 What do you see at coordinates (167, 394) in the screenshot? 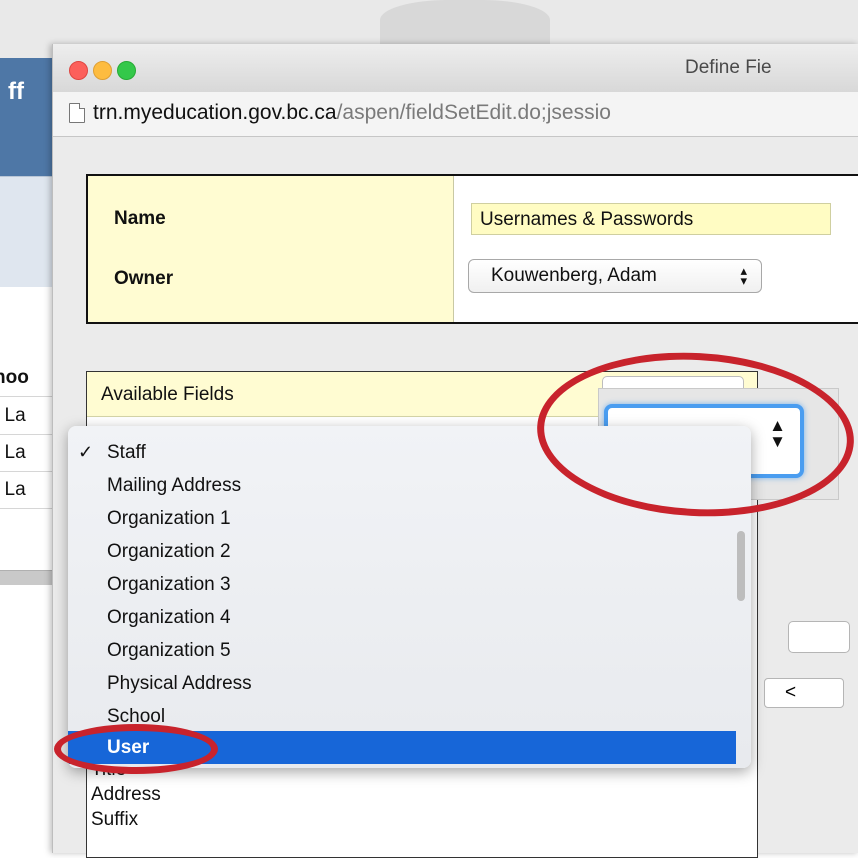
I see `available-fields-title: Available Fields` at bounding box center [167, 394].